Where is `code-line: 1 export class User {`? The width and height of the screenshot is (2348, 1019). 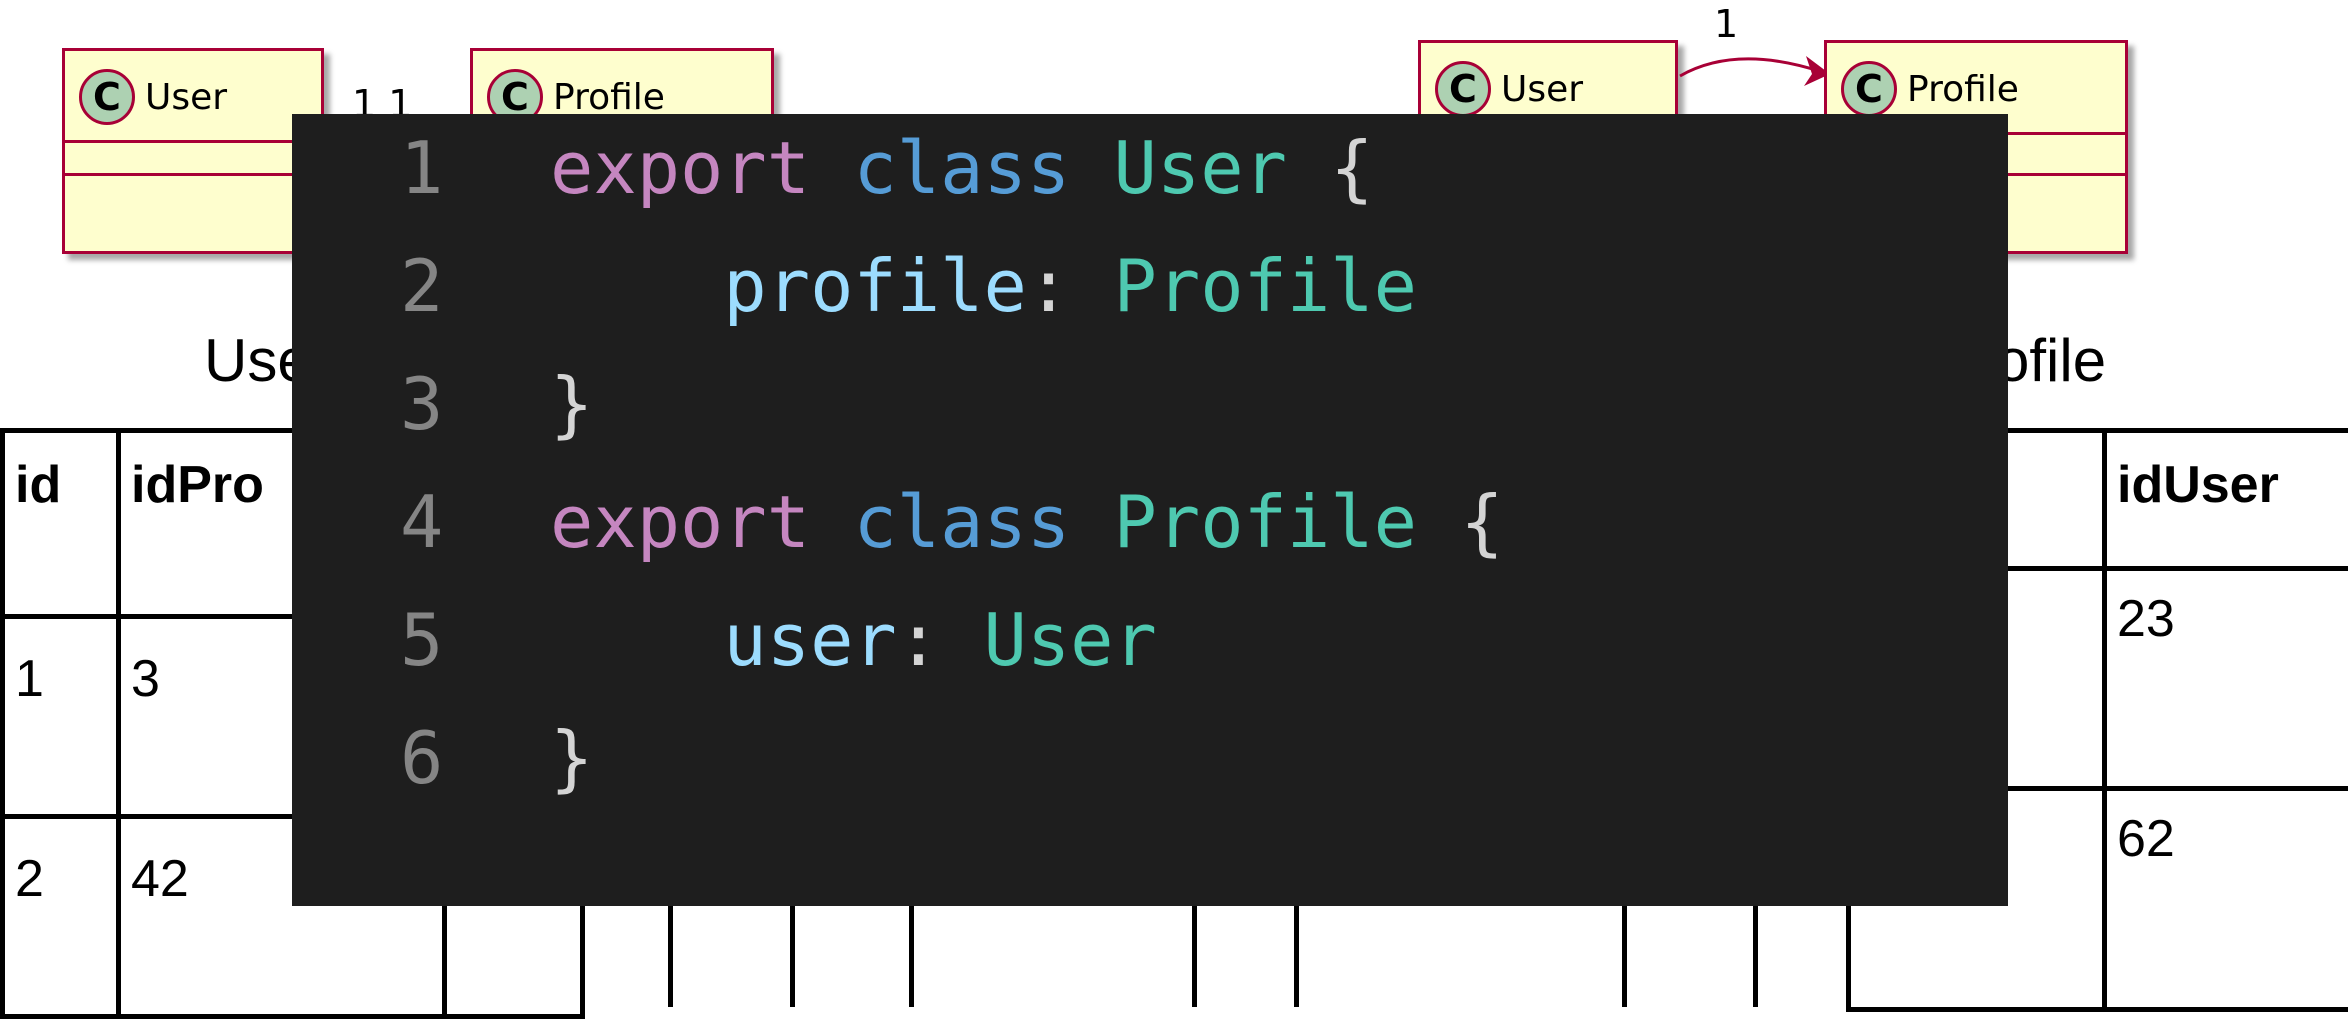 code-line: 1 export class User { is located at coordinates (1150, 176).